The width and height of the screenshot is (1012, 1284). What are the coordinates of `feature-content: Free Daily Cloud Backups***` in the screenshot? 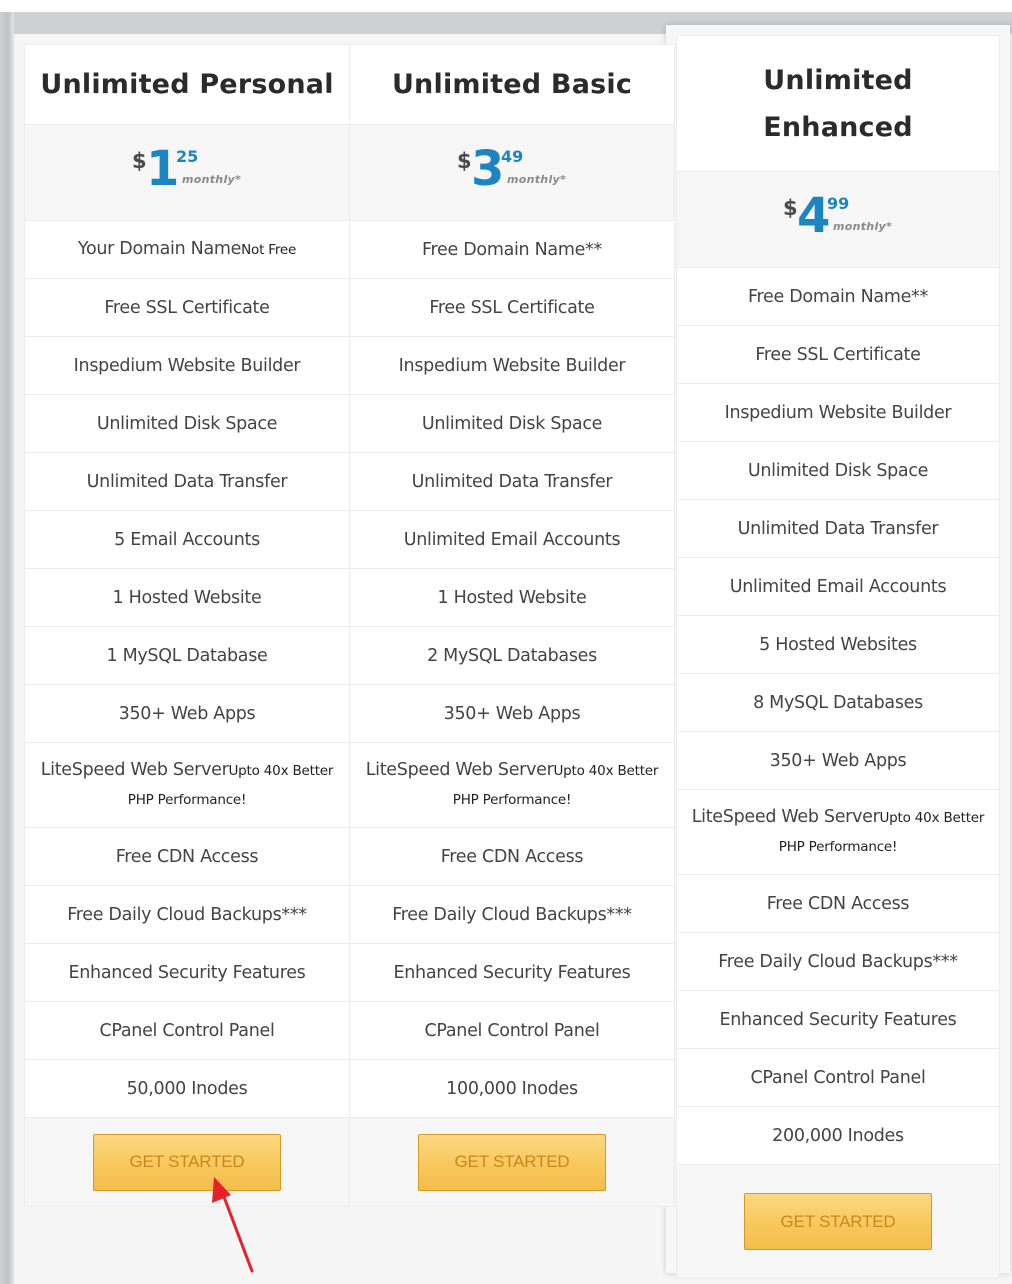 It's located at (838, 962).